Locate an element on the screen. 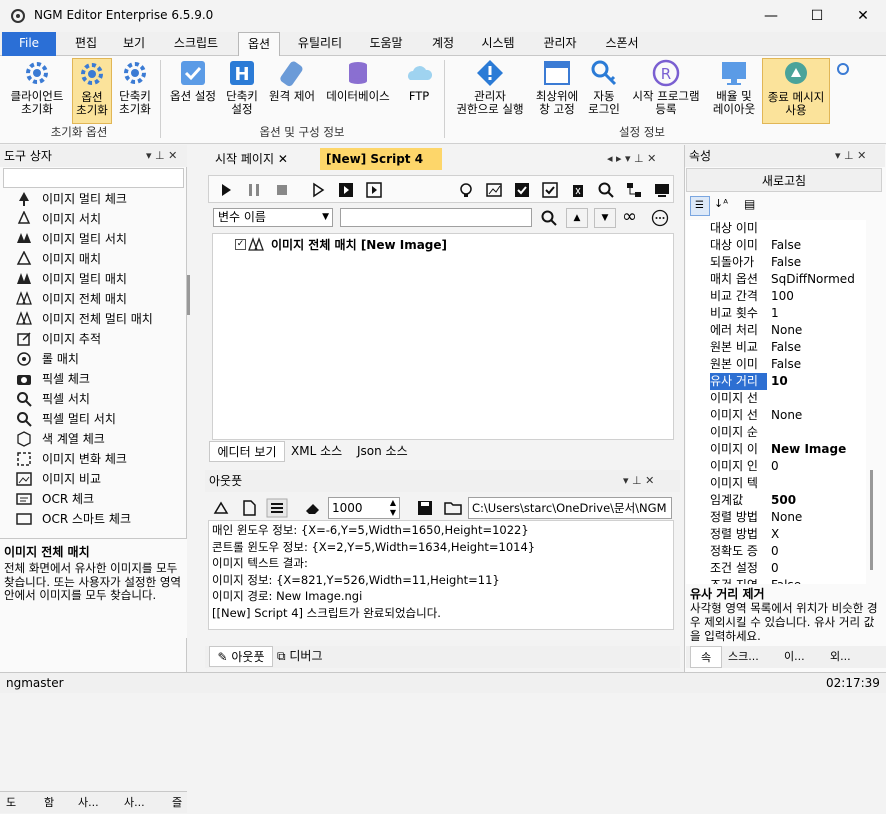 This screenshot has height=814, width=886. property-row: 유사 거리 10 is located at coordinates (776, 381).